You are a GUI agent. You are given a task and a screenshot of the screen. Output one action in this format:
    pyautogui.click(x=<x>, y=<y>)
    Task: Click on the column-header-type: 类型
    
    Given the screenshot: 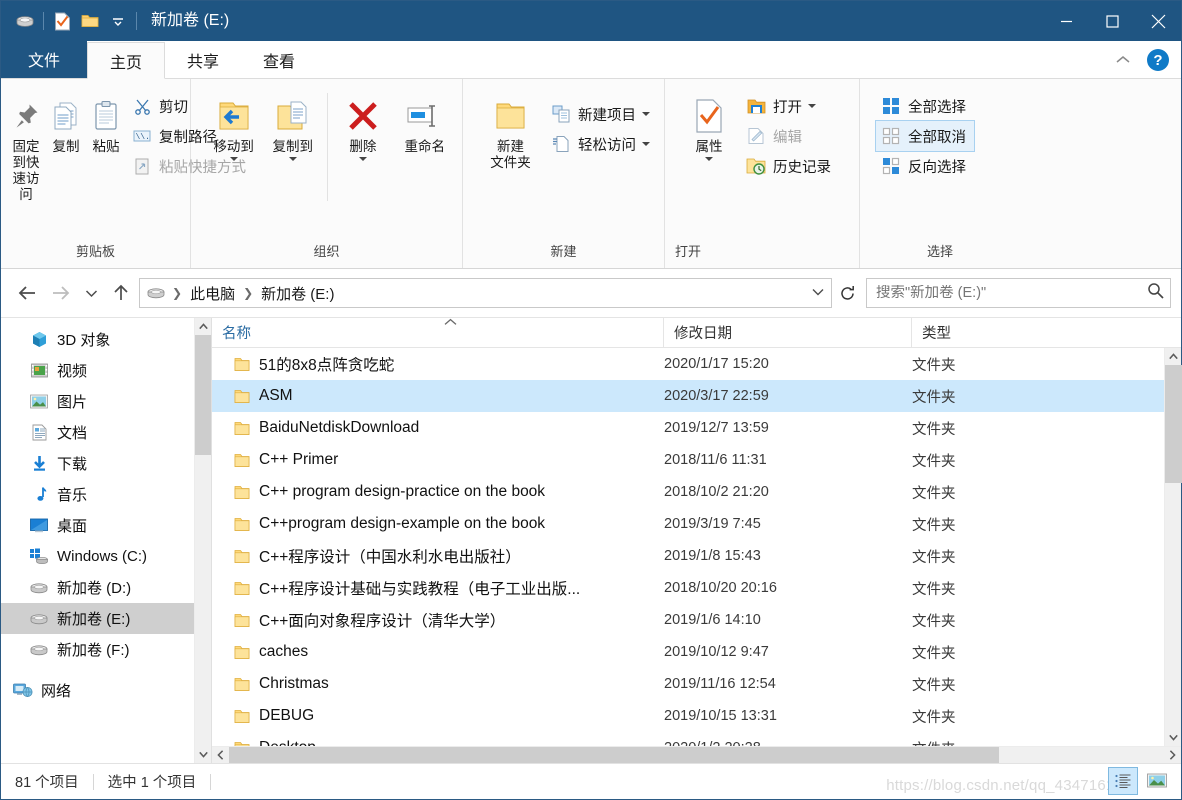 What is the action you would take?
    pyautogui.click(x=1046, y=332)
    